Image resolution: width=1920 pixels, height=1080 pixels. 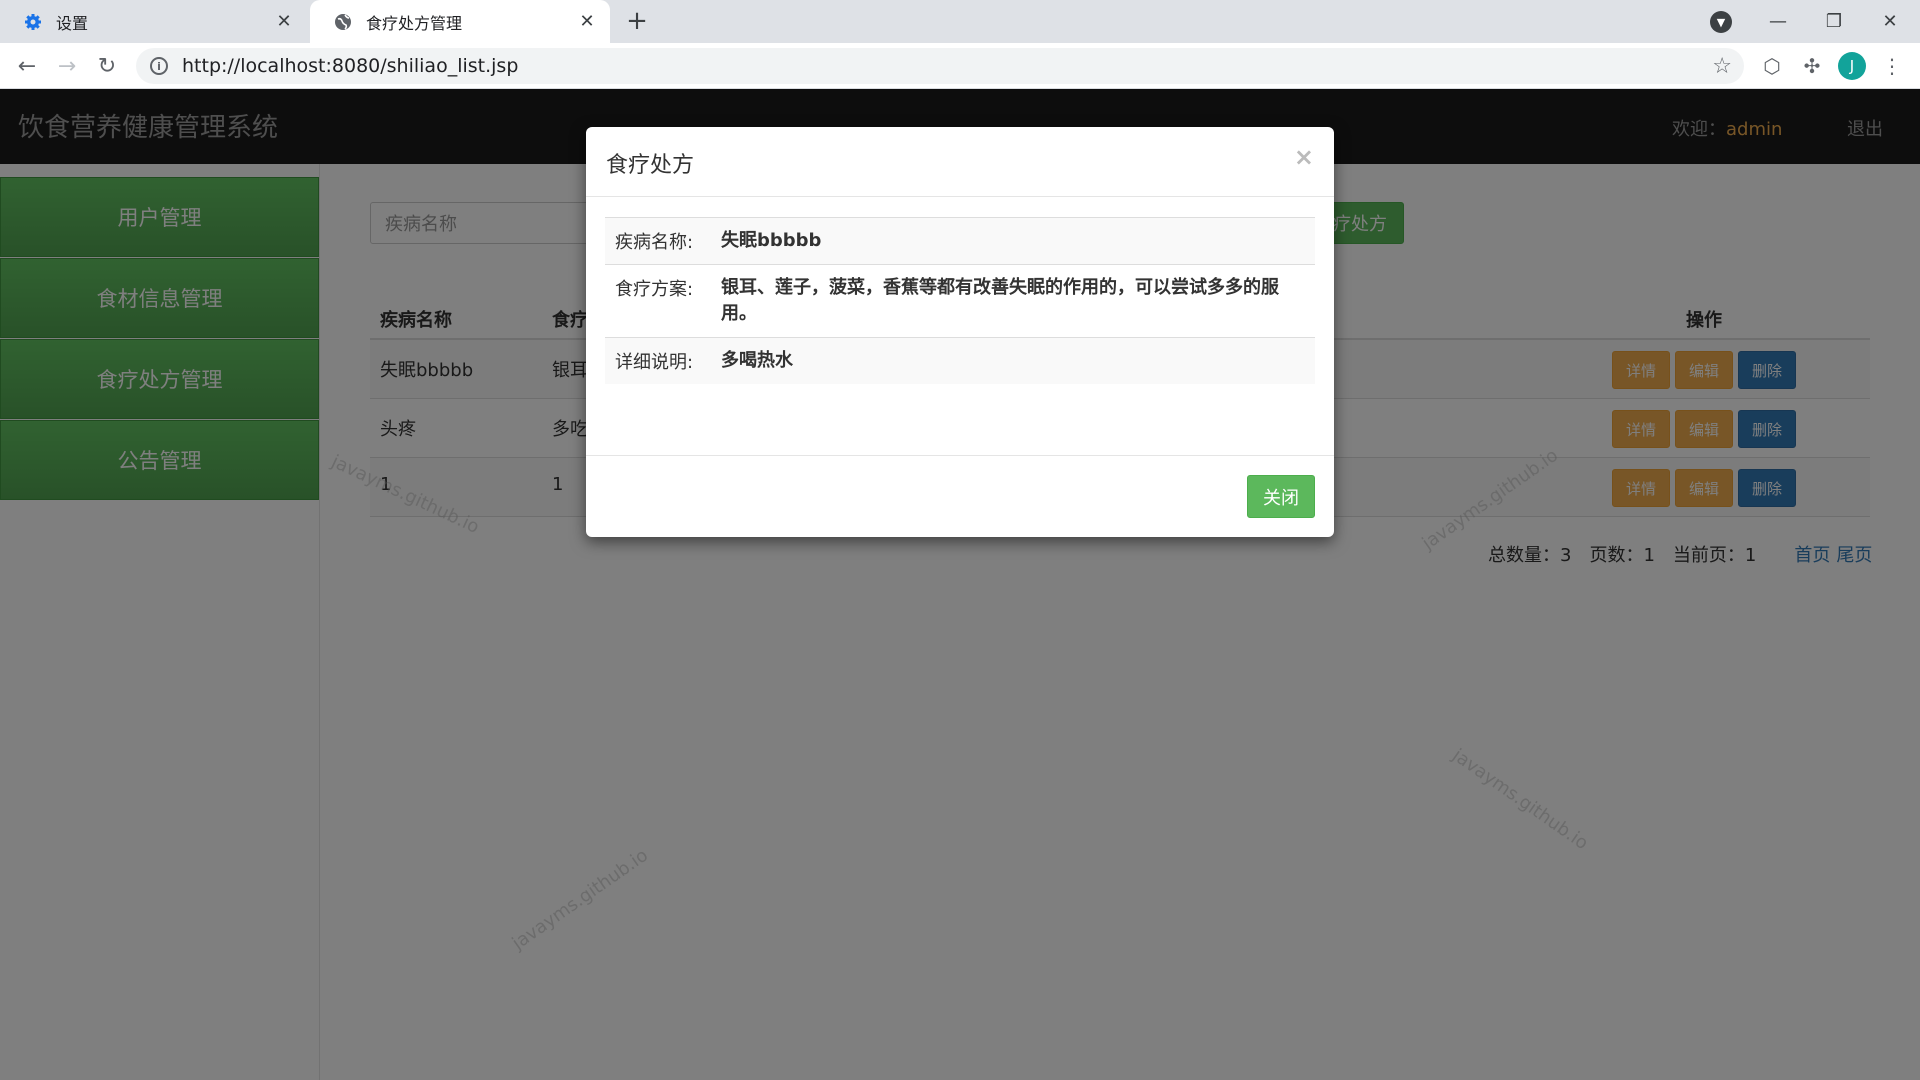 I want to click on url-text: http://localhost:8080/shiliao_list.jsp, so click(x=350, y=66).